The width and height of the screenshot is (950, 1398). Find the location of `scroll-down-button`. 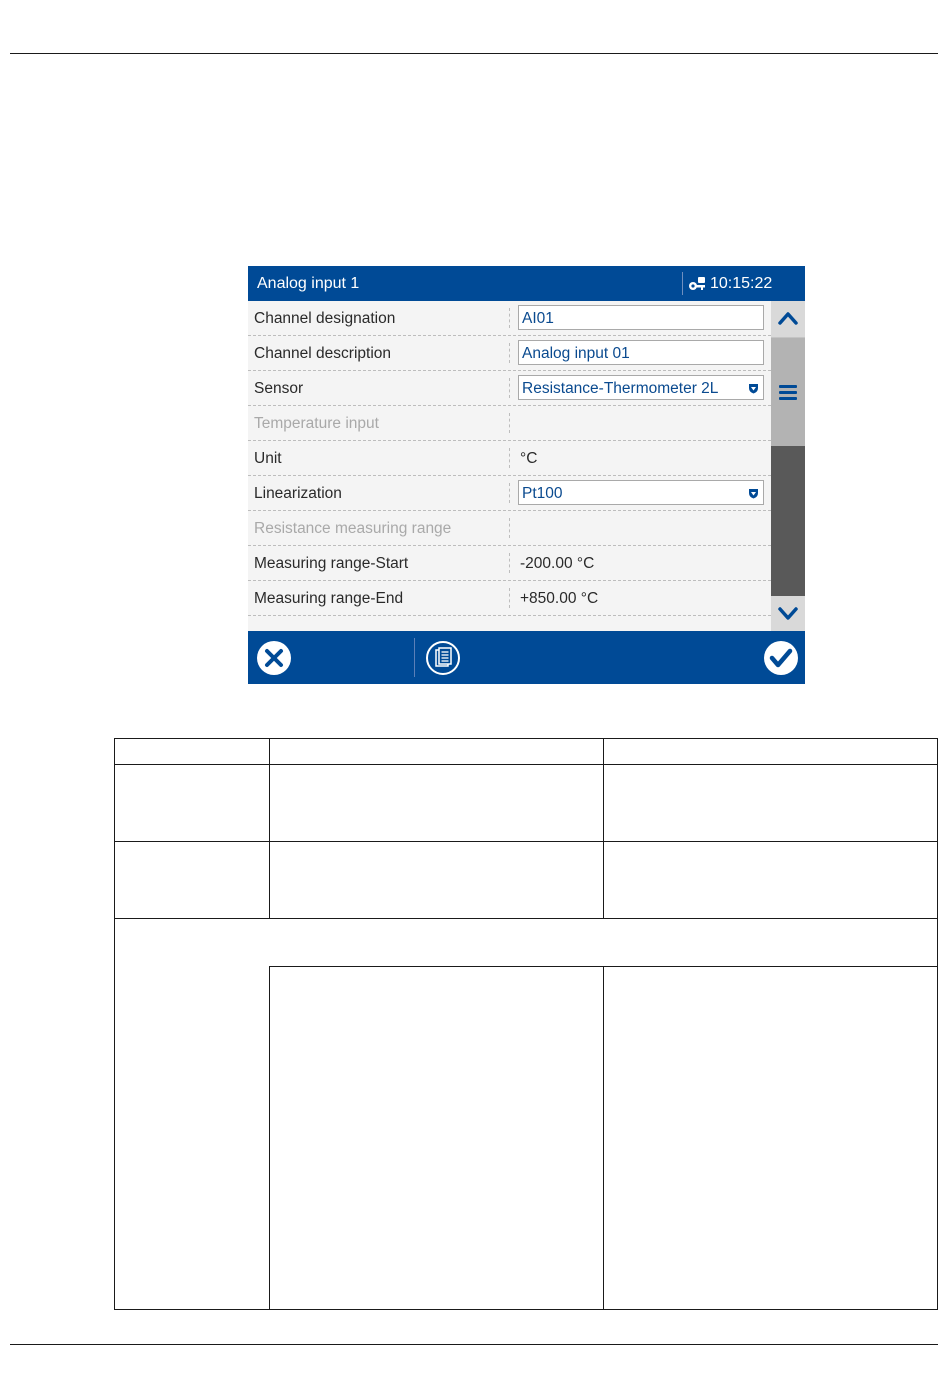

scroll-down-button is located at coordinates (788, 614).